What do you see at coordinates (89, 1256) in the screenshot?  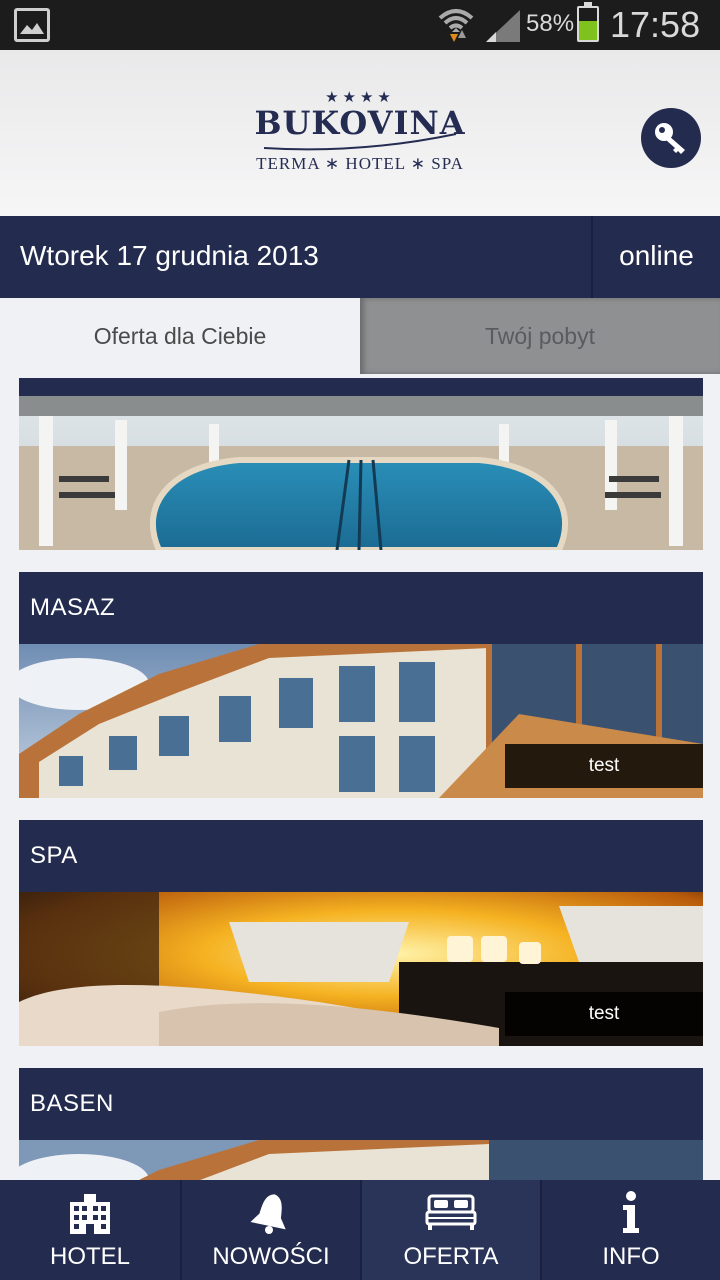 I see `nav-label: HOTEL` at bounding box center [89, 1256].